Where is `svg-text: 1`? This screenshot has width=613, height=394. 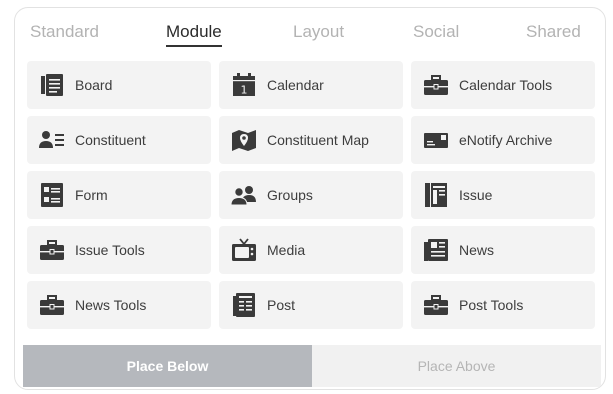
svg-text: 1 is located at coordinates (244, 90).